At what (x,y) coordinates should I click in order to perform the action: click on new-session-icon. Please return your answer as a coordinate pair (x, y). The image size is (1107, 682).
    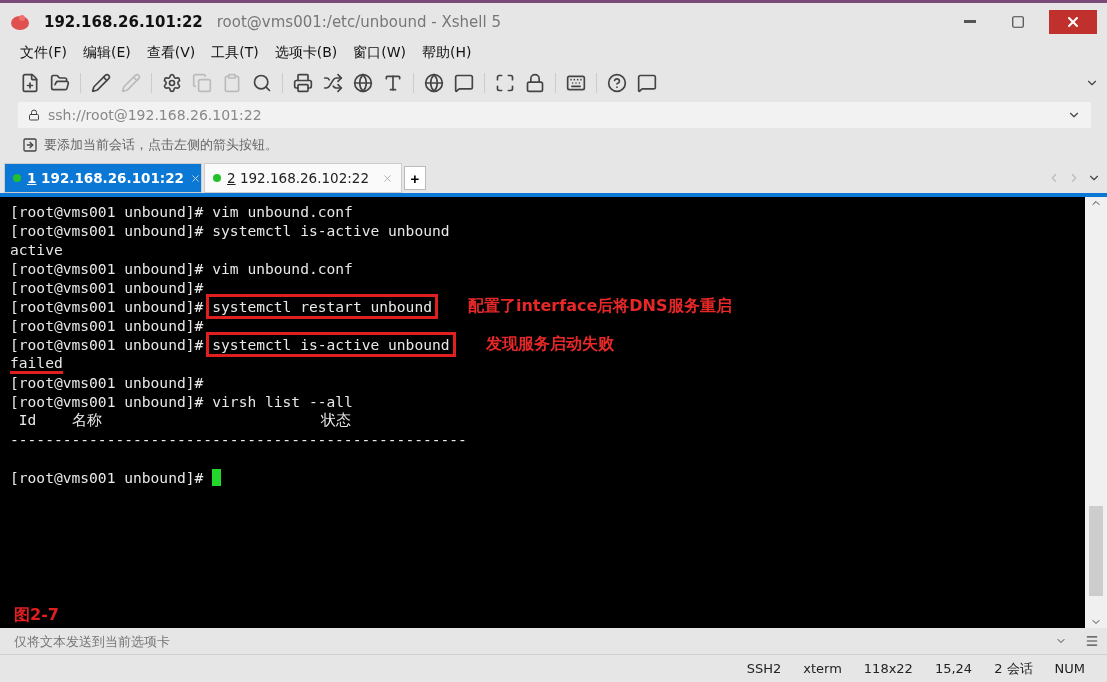
    Looking at the image, I should click on (30, 83).